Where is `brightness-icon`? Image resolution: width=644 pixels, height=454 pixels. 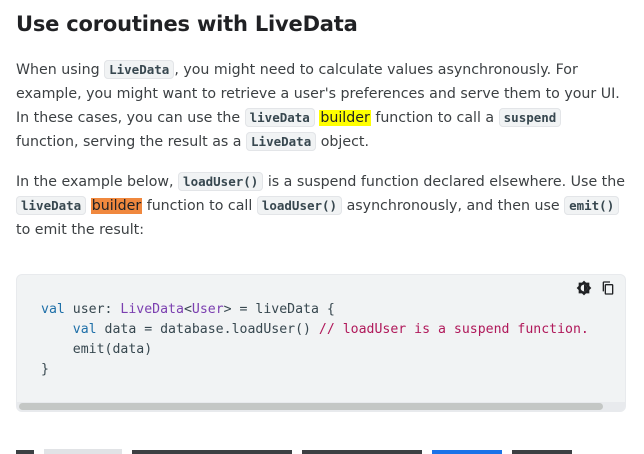 brightness-icon is located at coordinates (584, 288).